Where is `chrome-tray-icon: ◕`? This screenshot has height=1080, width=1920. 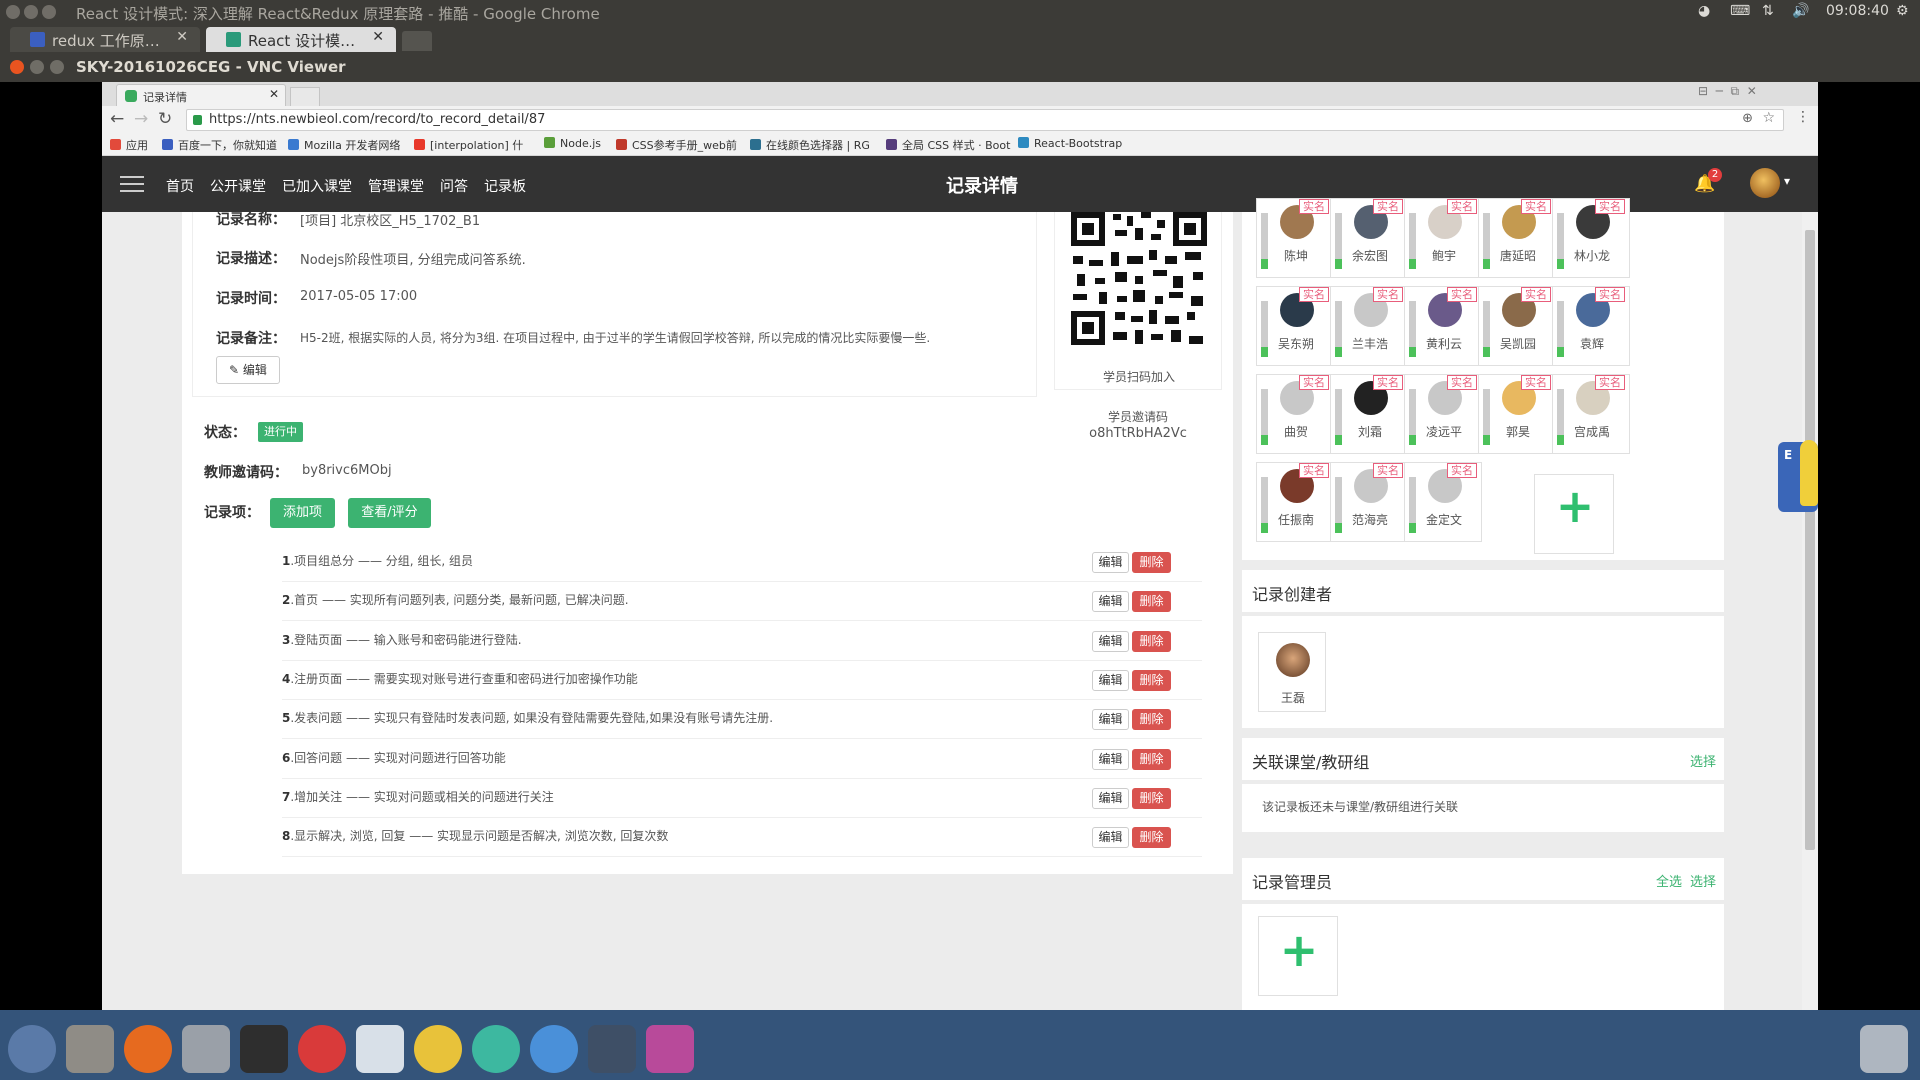 chrome-tray-icon: ◕ is located at coordinates (1704, 11).